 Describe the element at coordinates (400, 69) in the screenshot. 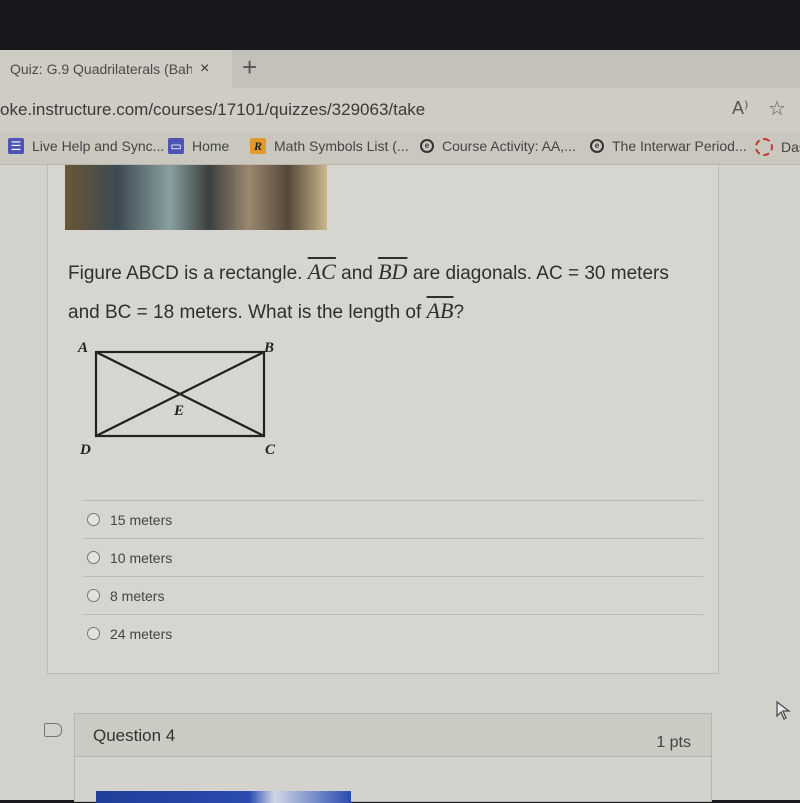

I see `tab-strip: Quiz: G.9 Quadrilaterals (Bahama × +` at that location.